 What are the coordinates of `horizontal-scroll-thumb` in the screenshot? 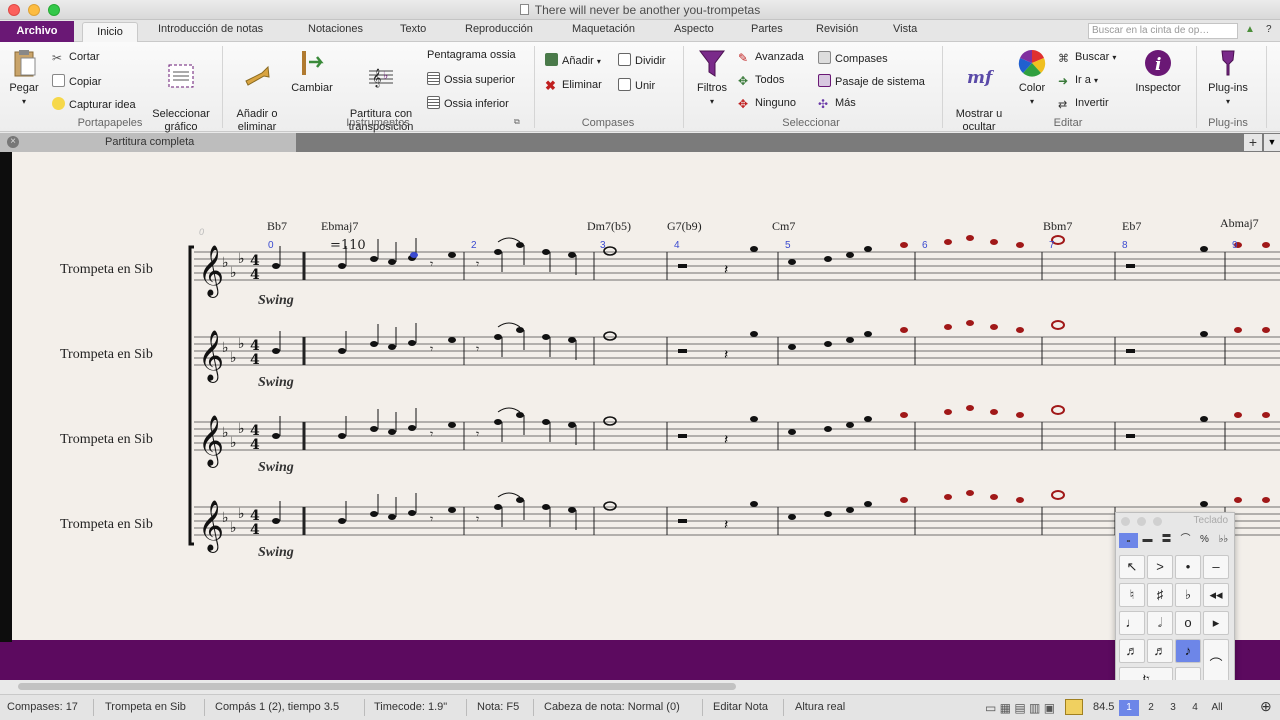 It's located at (377, 686).